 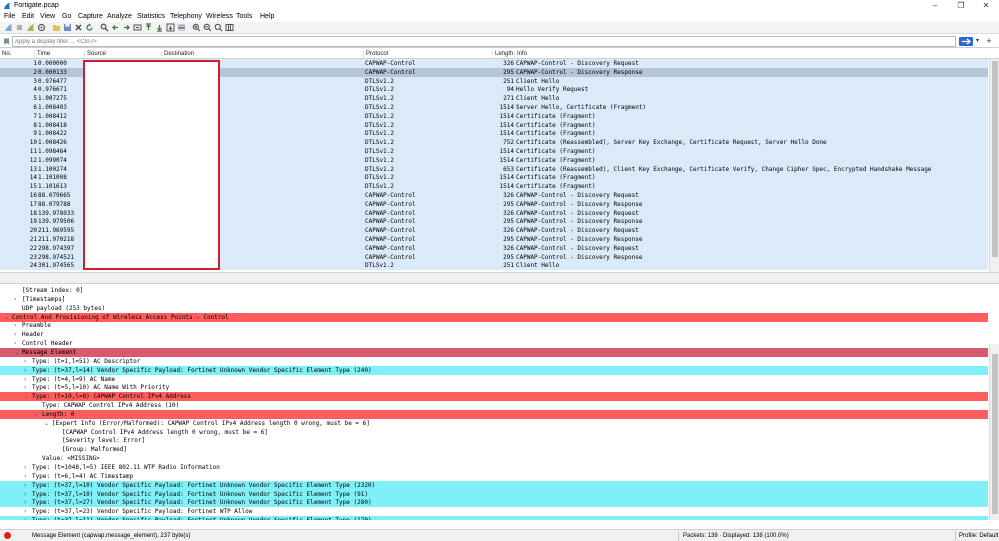 What do you see at coordinates (78, 27) in the screenshot?
I see `close-file-icon` at bounding box center [78, 27].